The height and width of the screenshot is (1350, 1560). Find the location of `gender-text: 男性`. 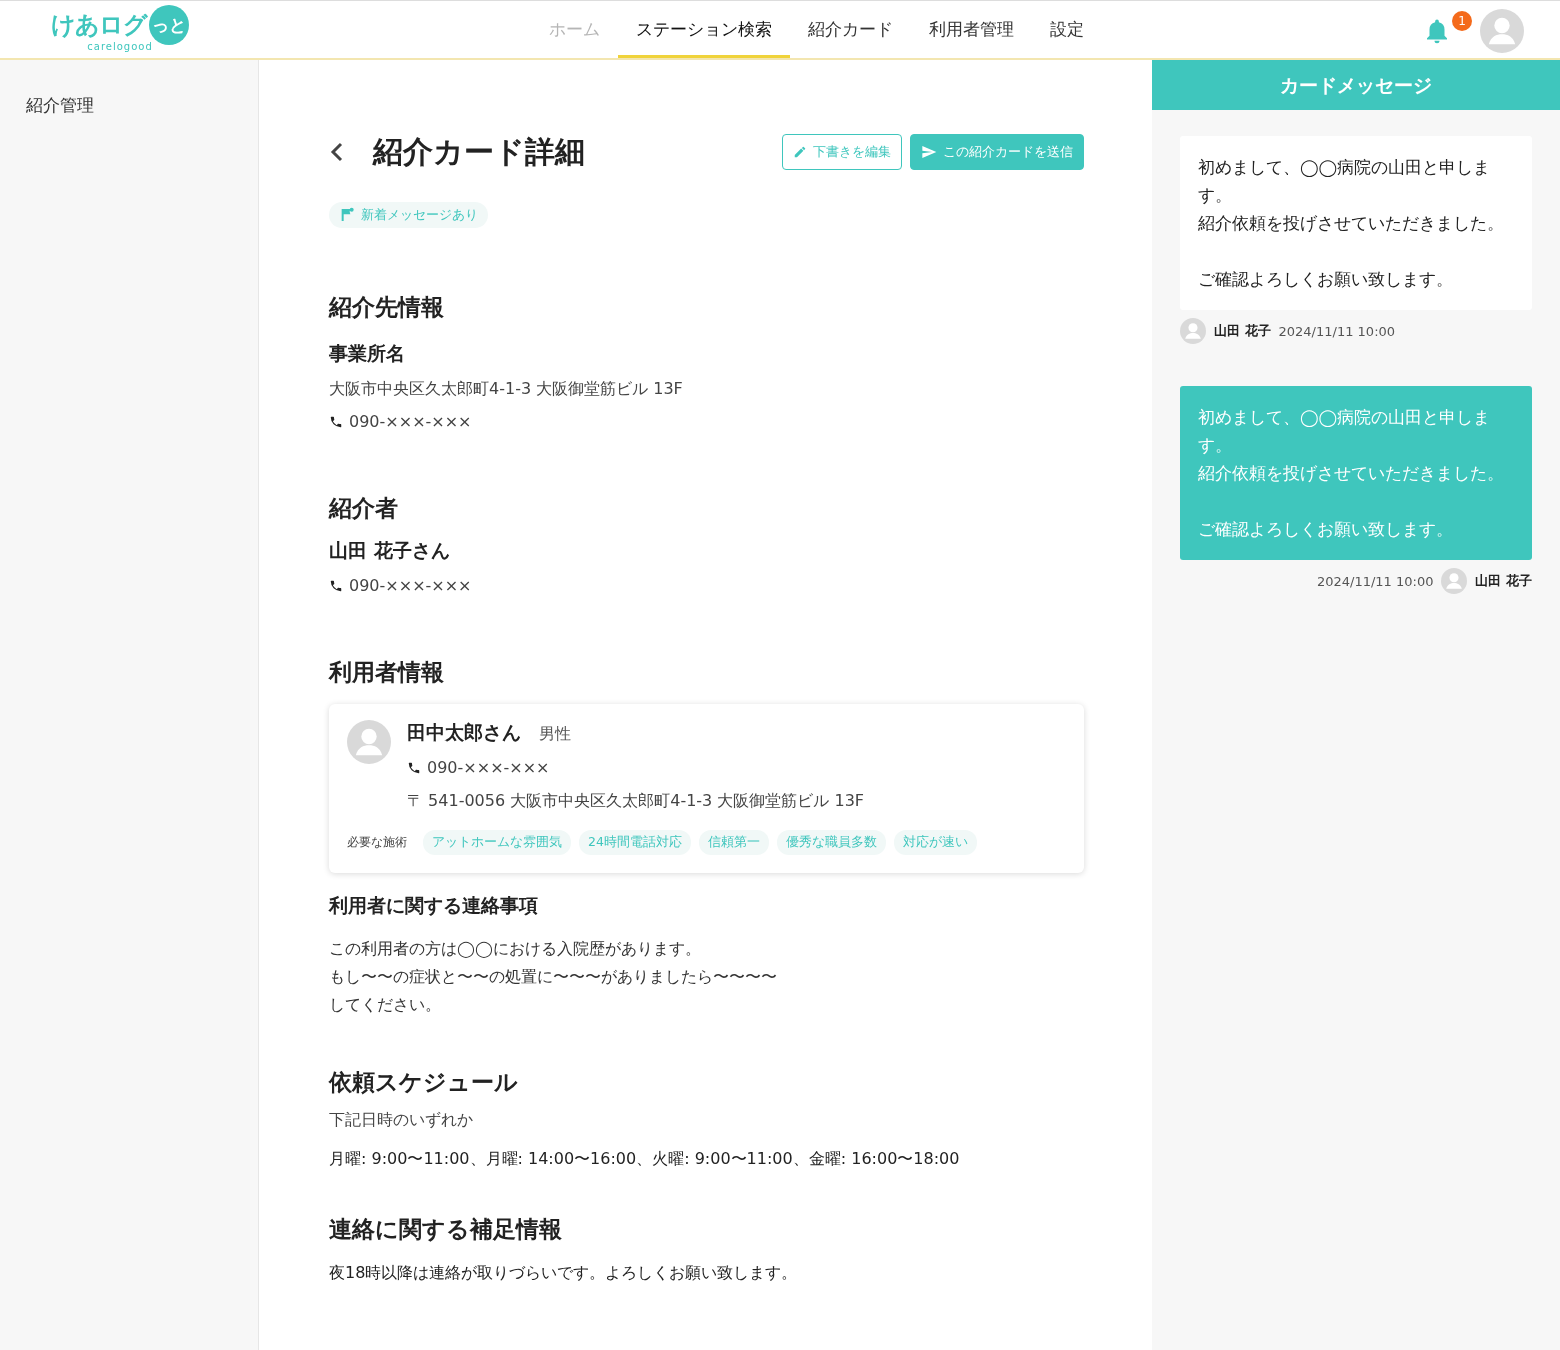

gender-text: 男性 is located at coordinates (555, 734).